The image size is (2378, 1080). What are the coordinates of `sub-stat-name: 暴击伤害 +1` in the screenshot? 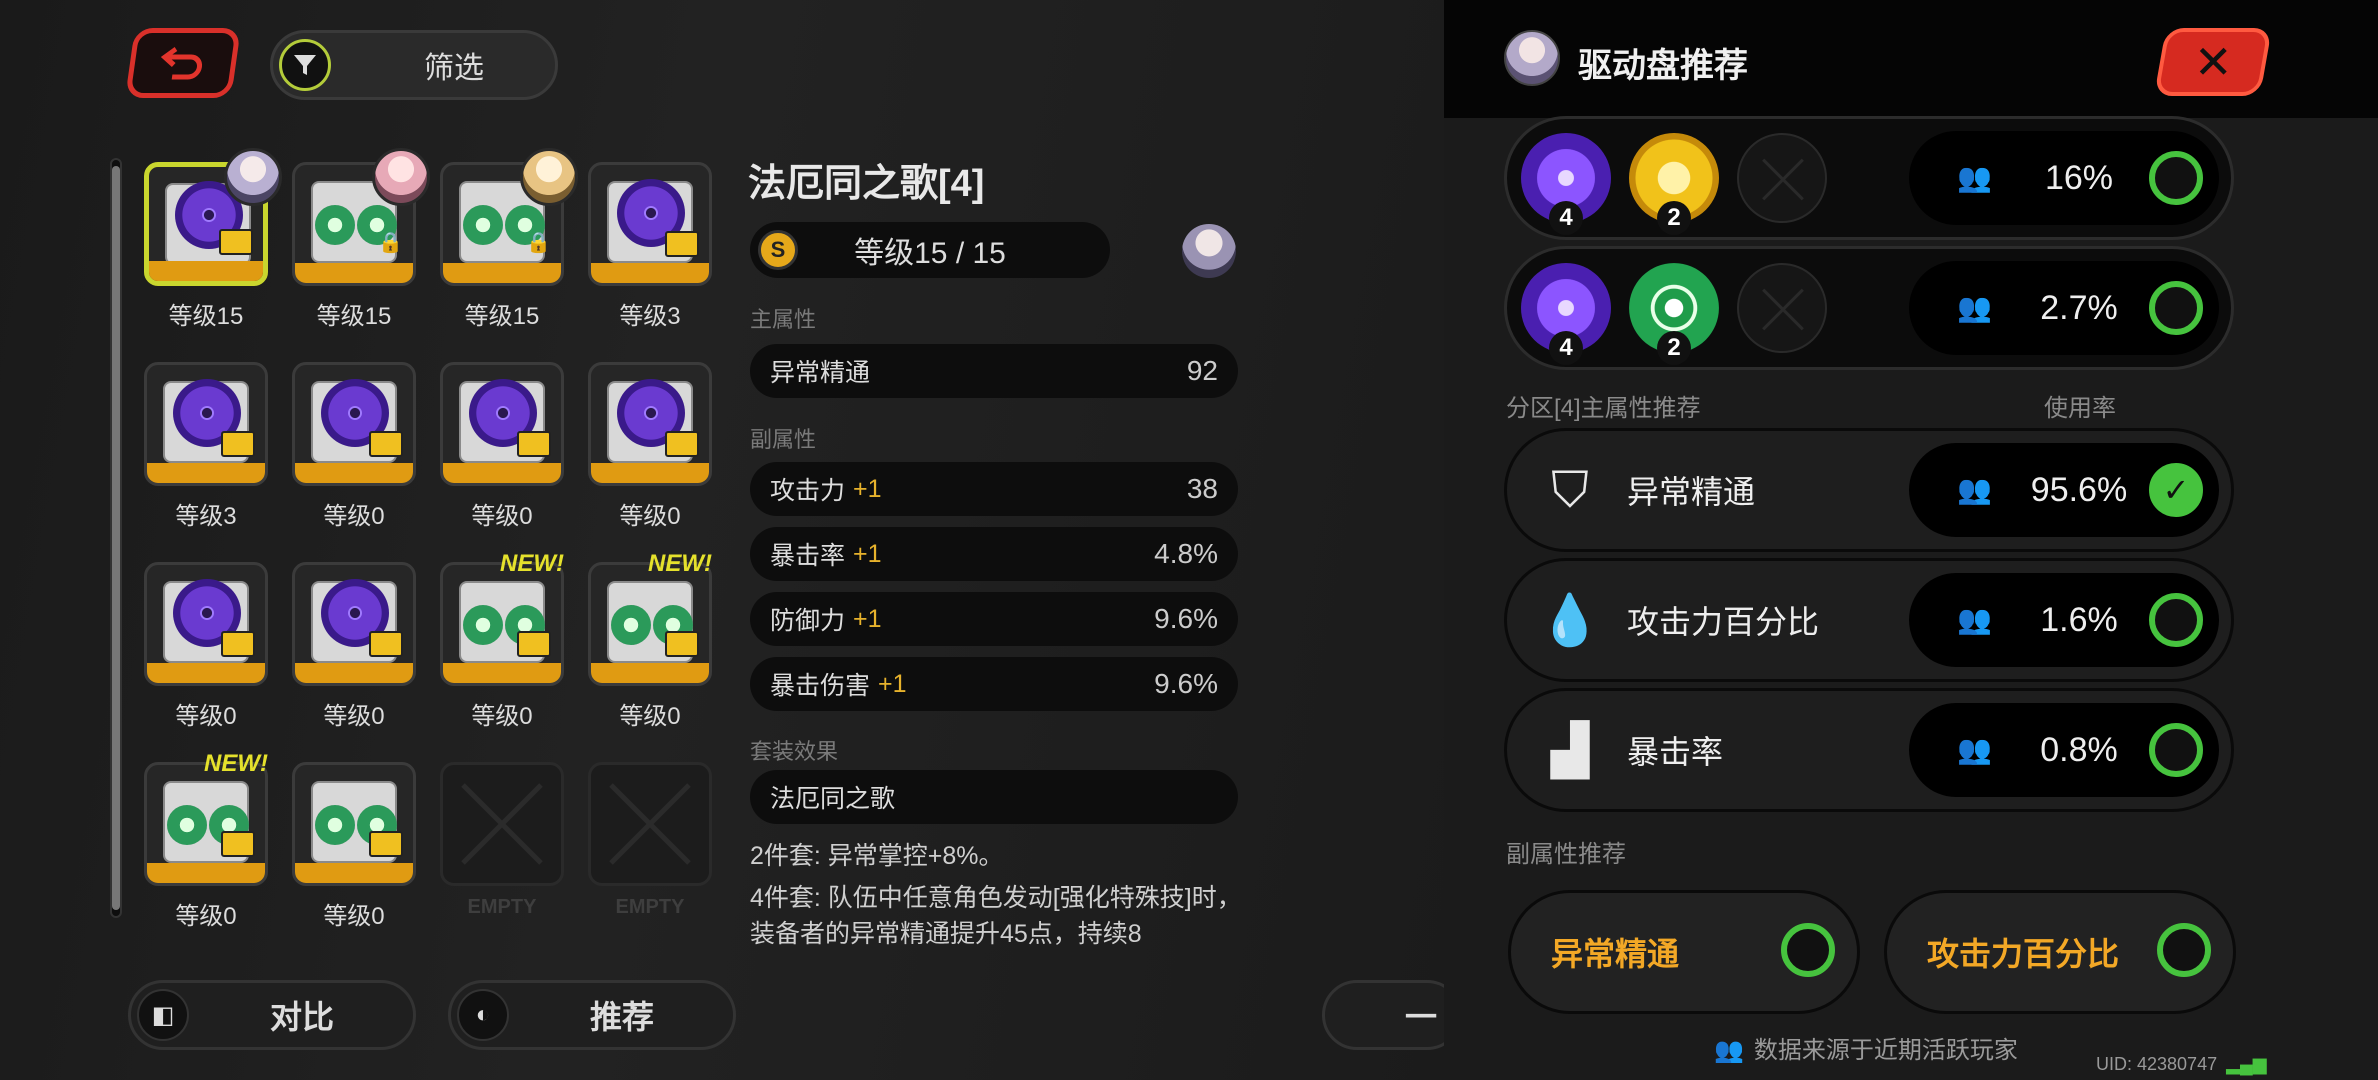 It's located at (838, 684).